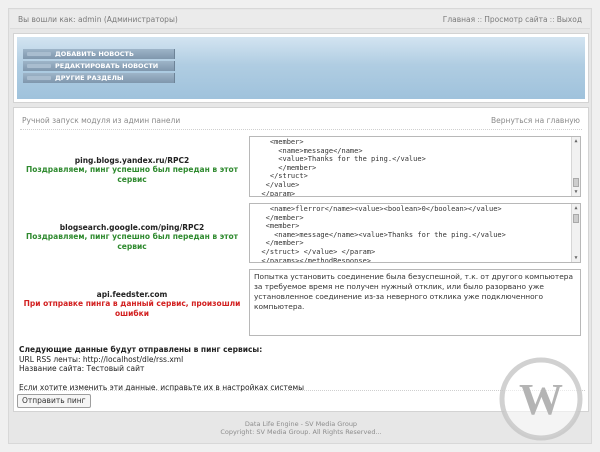  I want to click on back-to-main-link: Вернуться на главную, so click(535, 120).